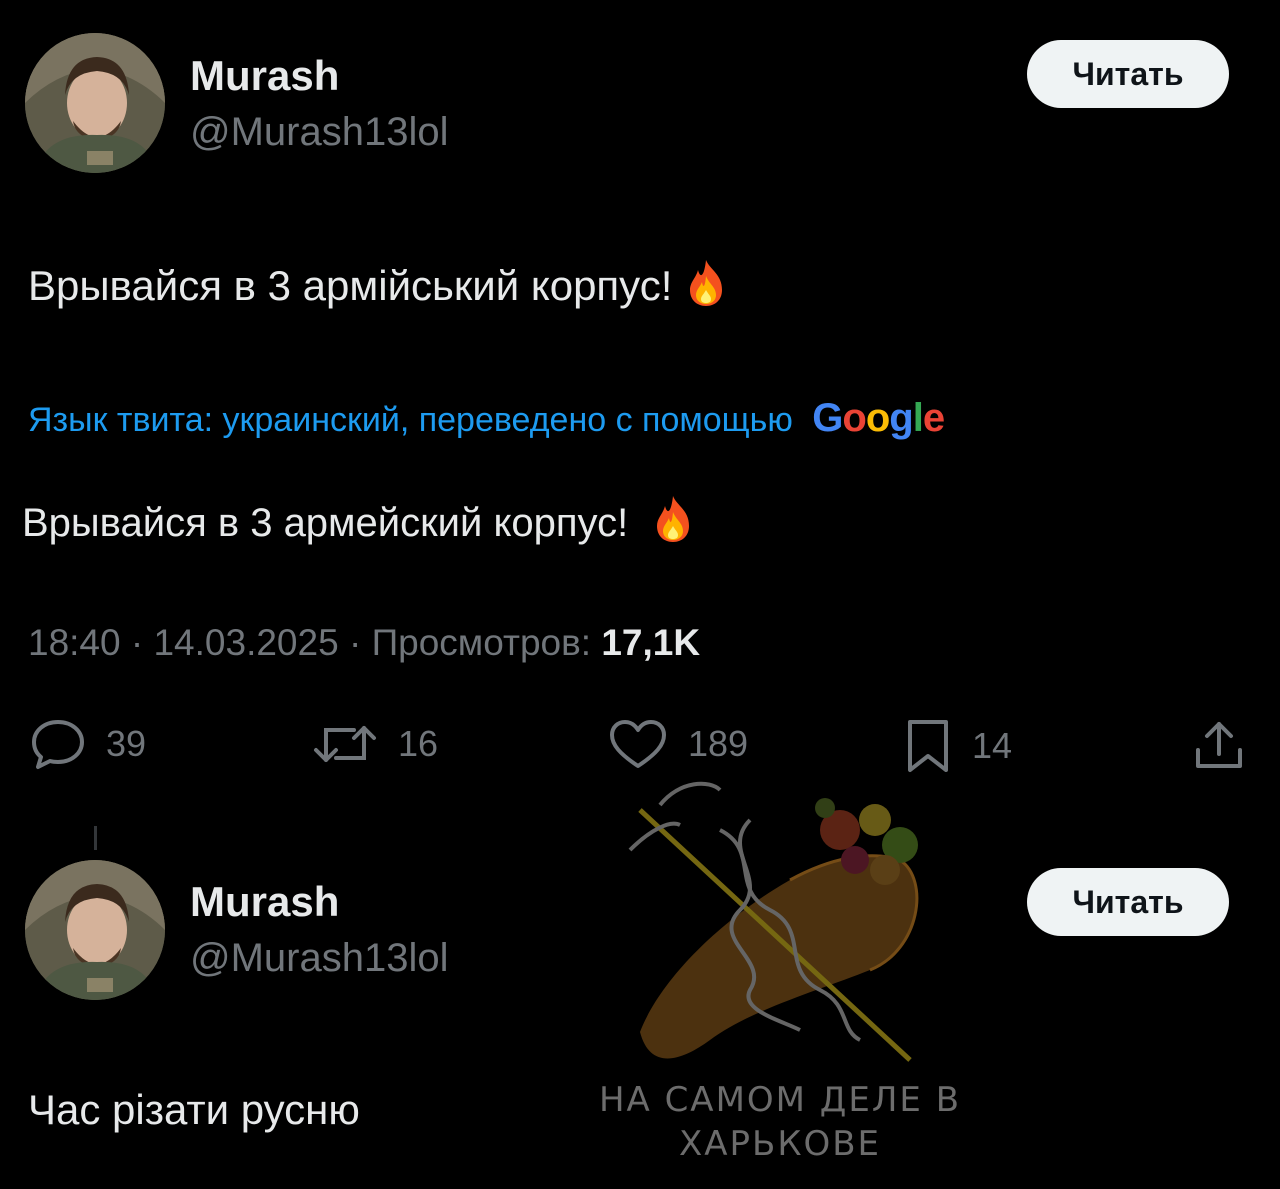 This screenshot has width=1280, height=1189. What do you see at coordinates (88, 744) in the screenshot?
I see `reply-button: 39` at bounding box center [88, 744].